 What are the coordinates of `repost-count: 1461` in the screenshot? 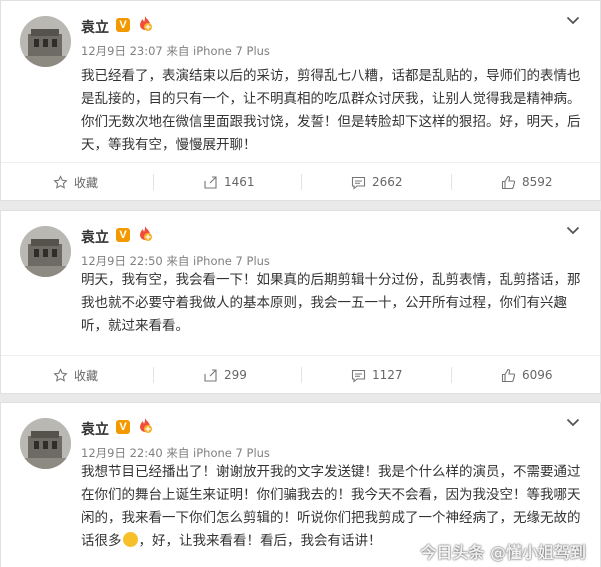 It's located at (239, 182).